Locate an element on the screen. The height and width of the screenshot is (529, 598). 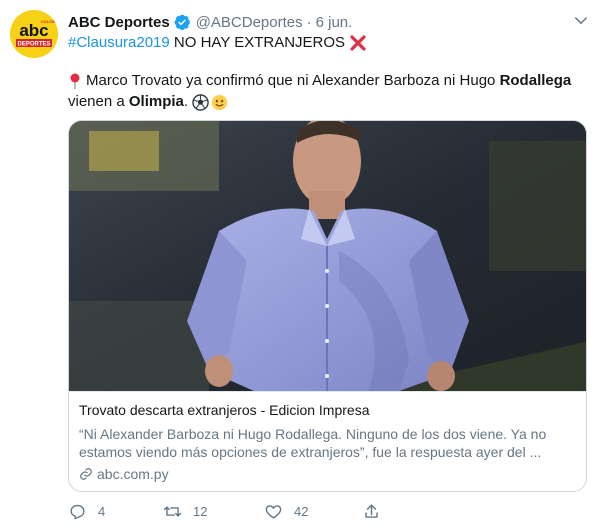
account-name: ABC Deportes is located at coordinates (119, 22).